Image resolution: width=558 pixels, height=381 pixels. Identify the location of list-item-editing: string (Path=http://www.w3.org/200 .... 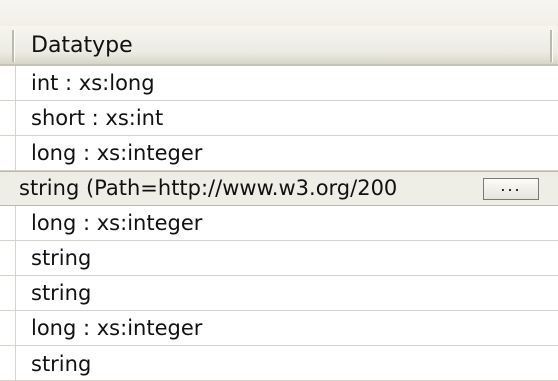
(279, 188).